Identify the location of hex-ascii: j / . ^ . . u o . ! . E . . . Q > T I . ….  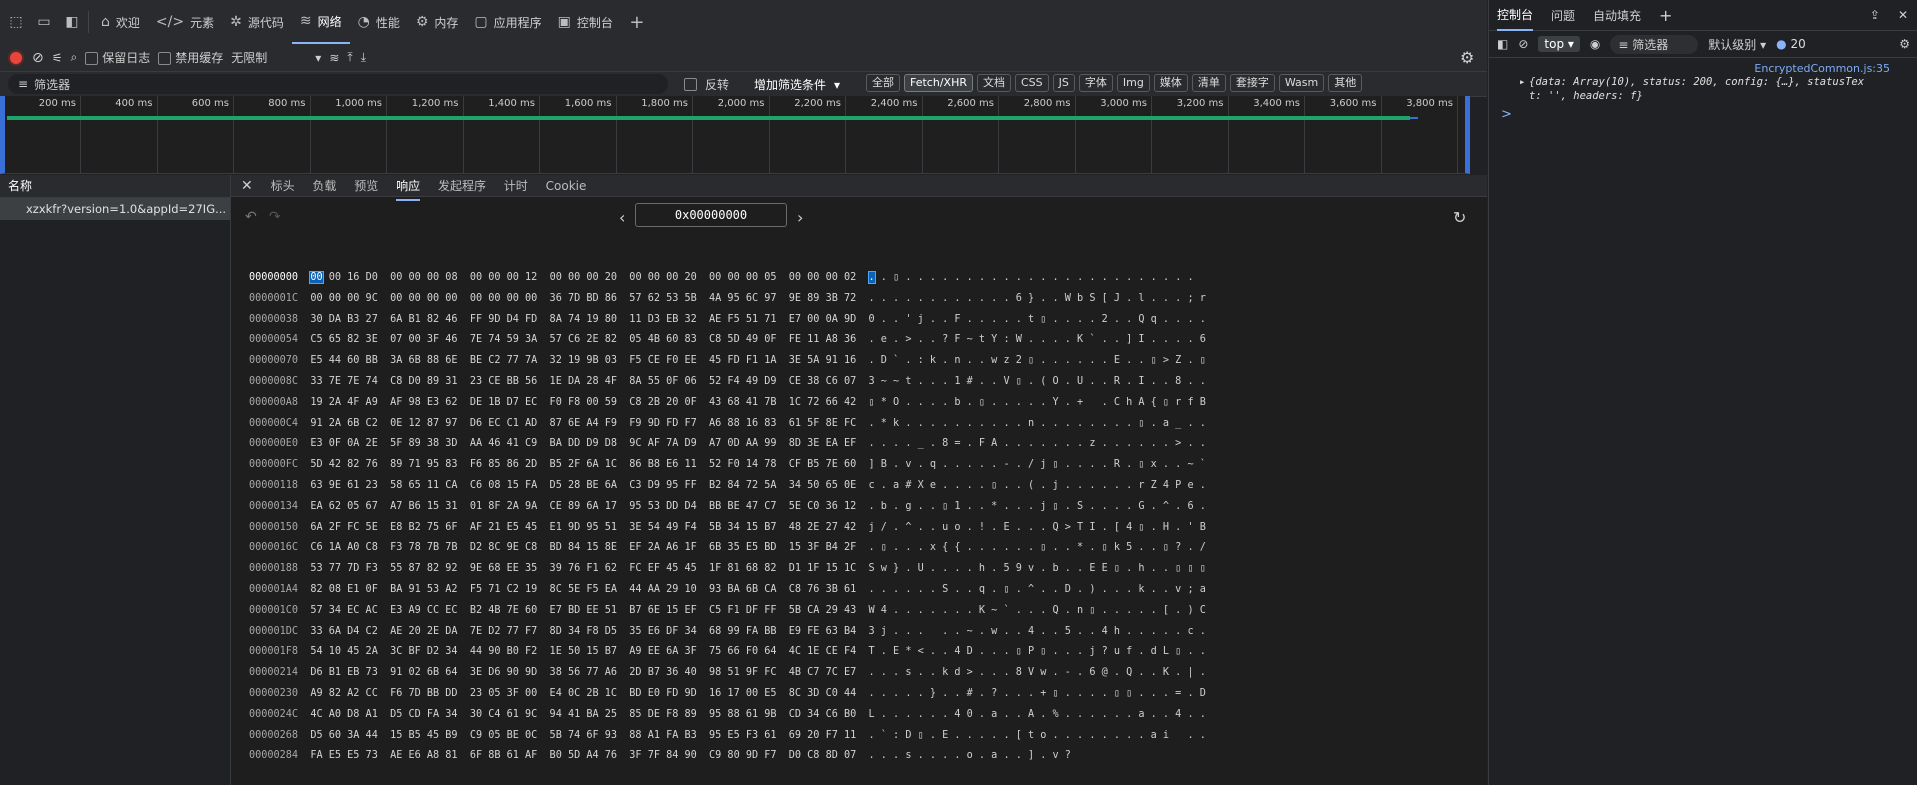
(1037, 527).